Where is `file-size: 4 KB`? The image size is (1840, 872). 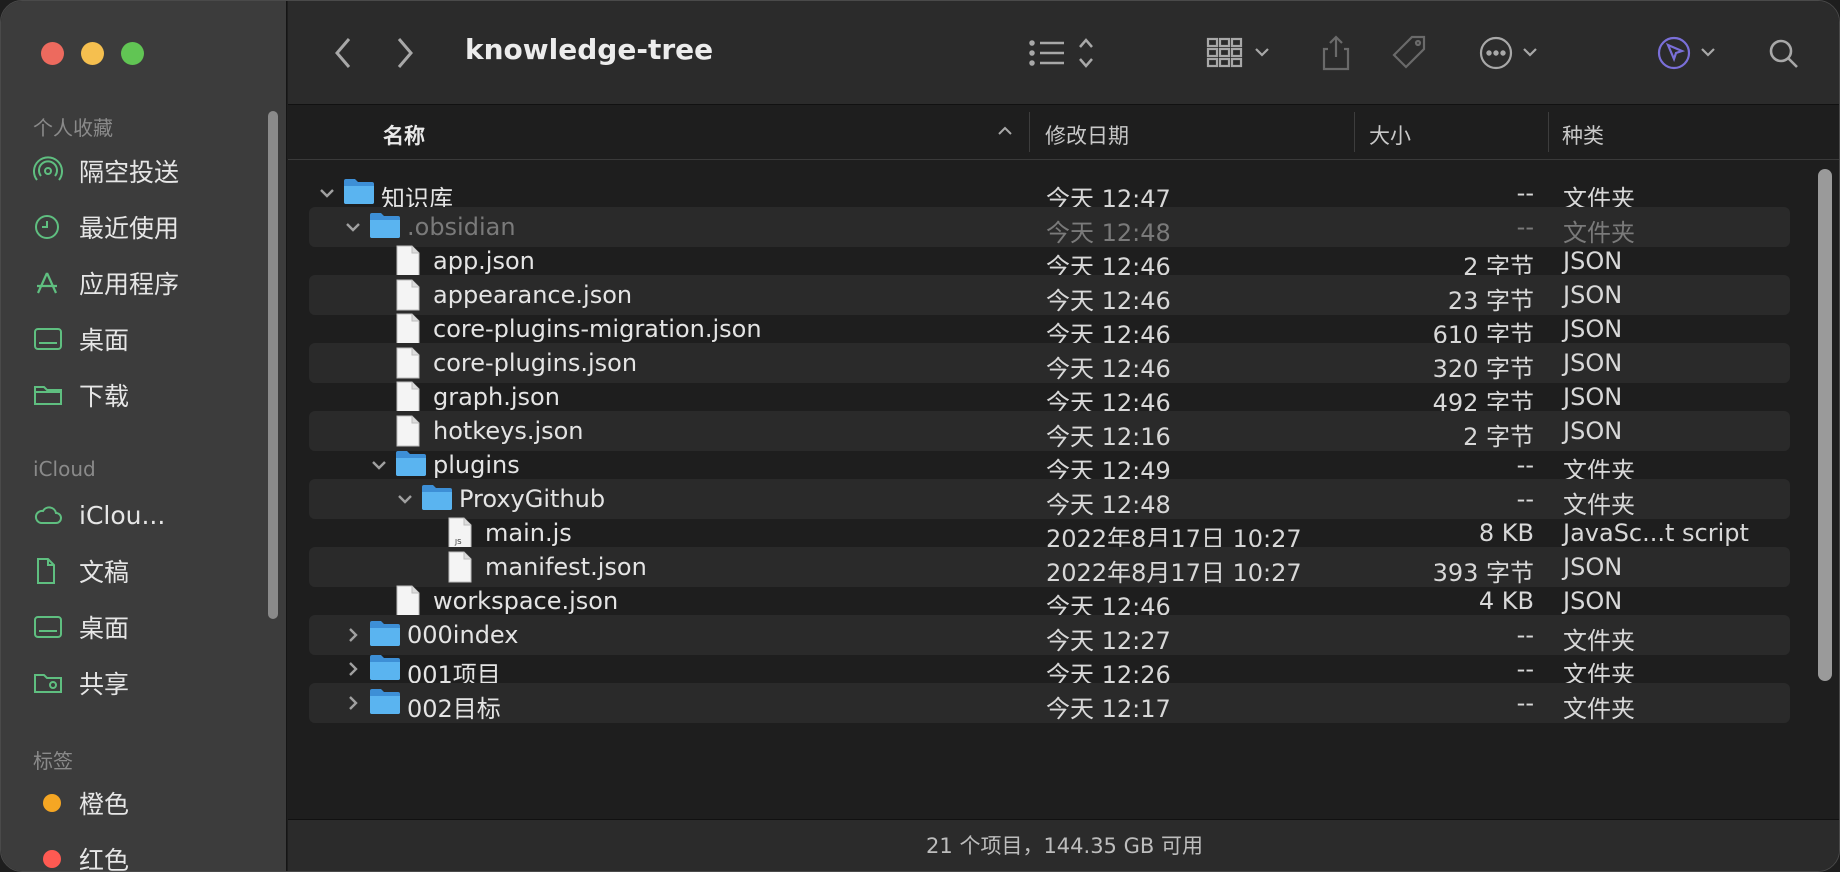 file-size: 4 KB is located at coordinates (1506, 601).